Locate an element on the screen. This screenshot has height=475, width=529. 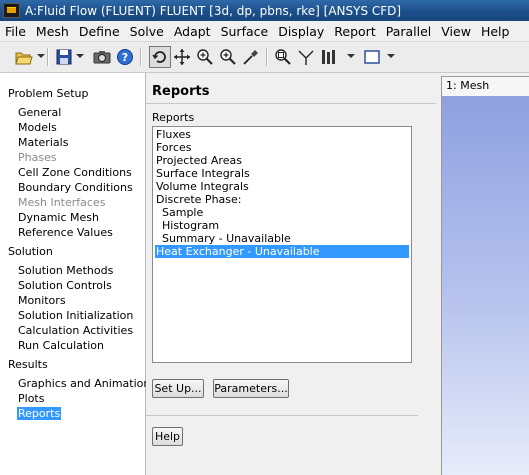
menu-mesh: Mesh is located at coordinates (52, 31).